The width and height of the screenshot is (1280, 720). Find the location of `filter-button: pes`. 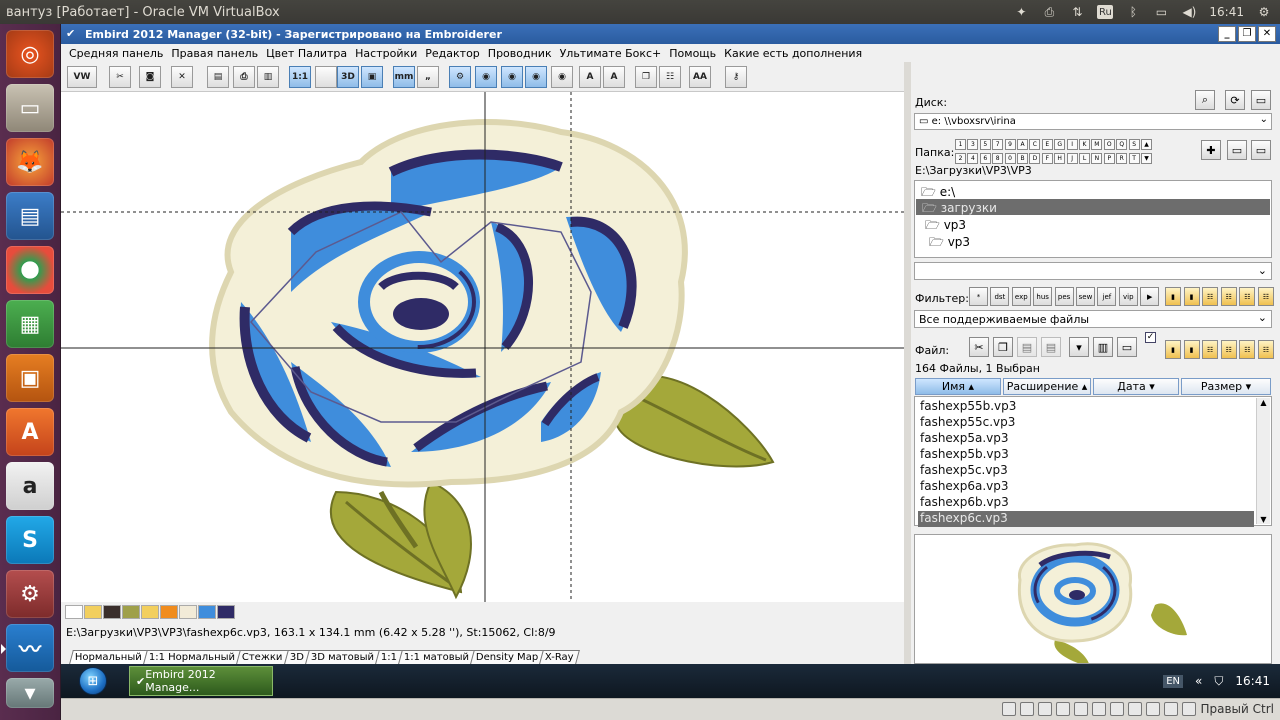

filter-button: pes is located at coordinates (1064, 296).